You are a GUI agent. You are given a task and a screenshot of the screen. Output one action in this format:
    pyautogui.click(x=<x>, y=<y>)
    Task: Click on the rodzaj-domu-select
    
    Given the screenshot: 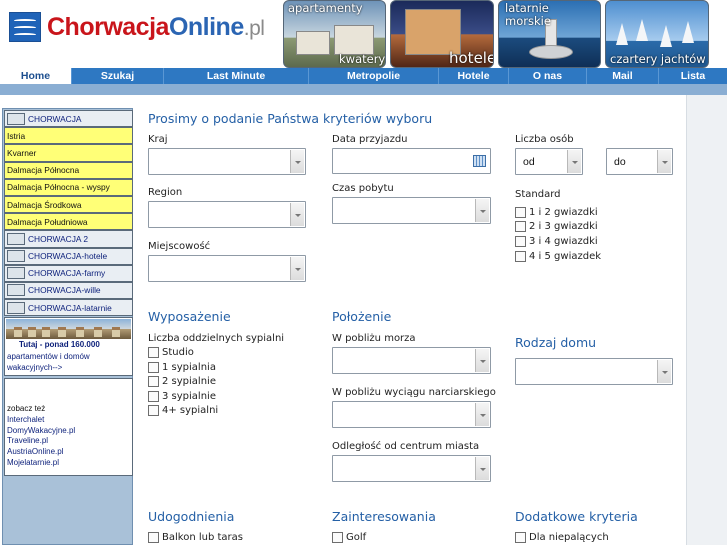 What is the action you would take?
    pyautogui.click(x=594, y=371)
    